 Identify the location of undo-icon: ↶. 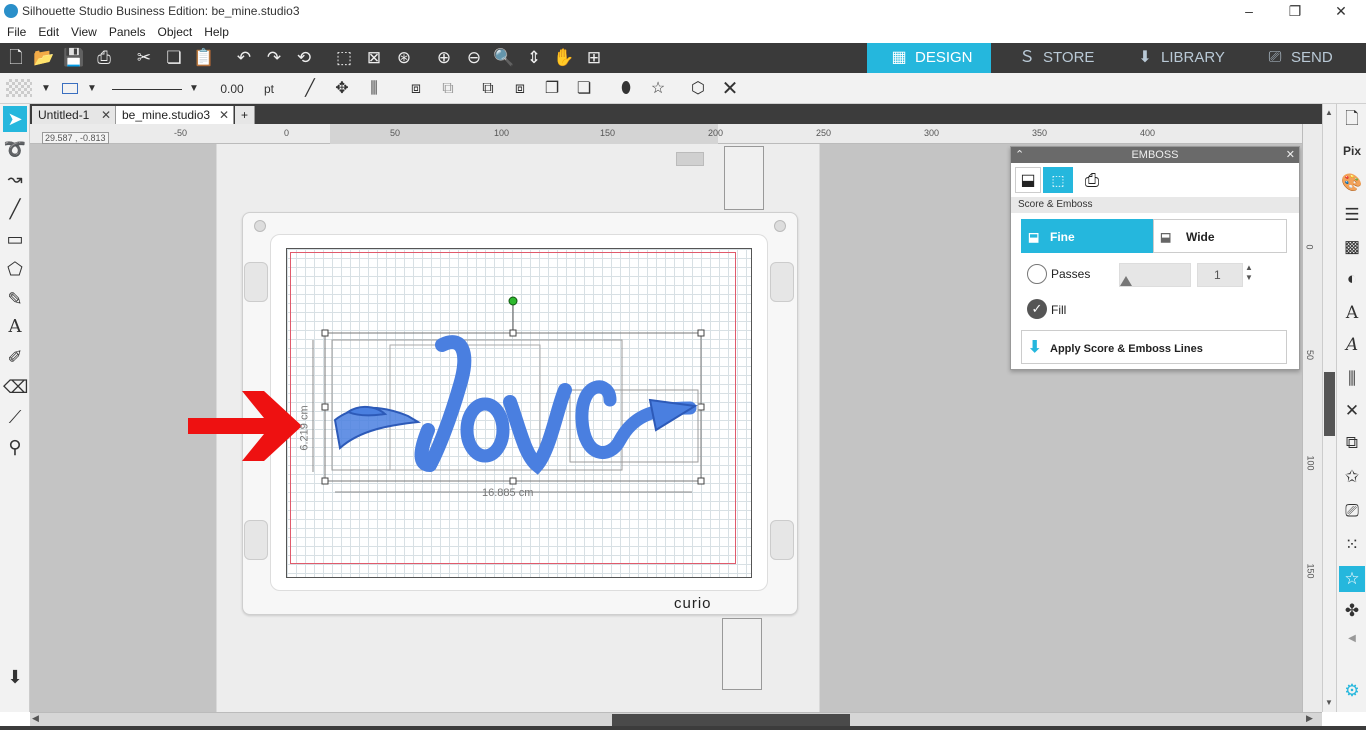
(244, 58).